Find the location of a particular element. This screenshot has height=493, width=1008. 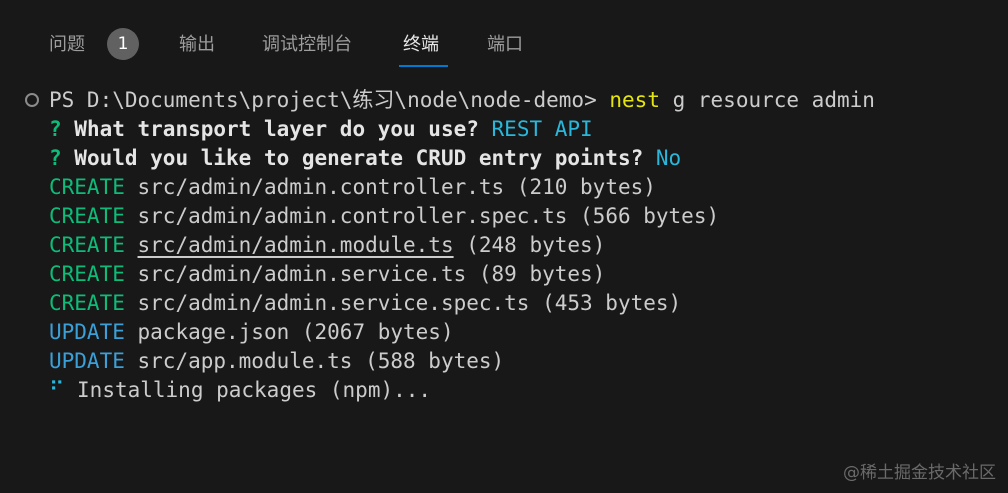

active-tab-indicator is located at coordinates (423, 66).